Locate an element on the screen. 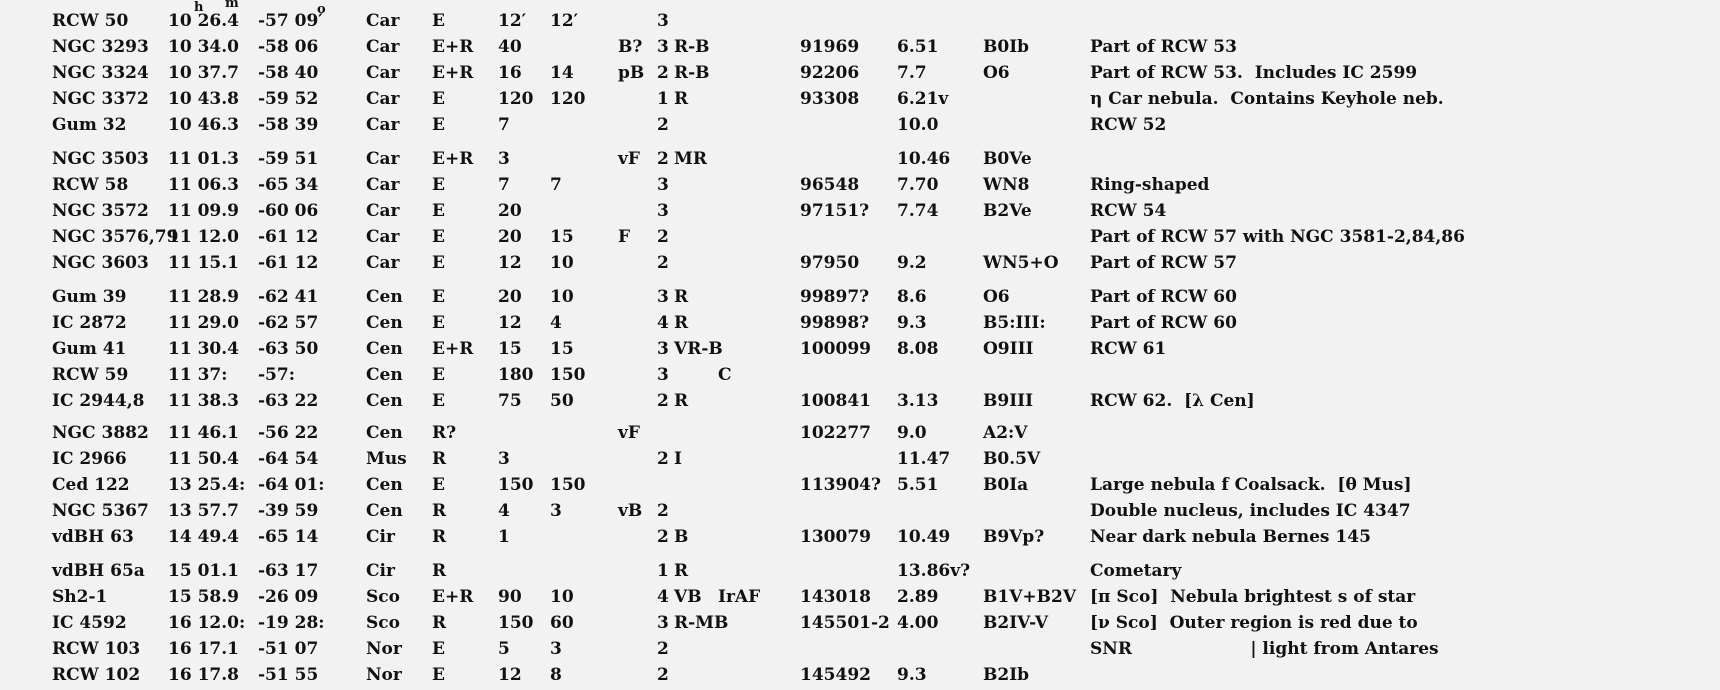 The height and width of the screenshot is (690, 1720). cell-object-name: NGC 3372 is located at coordinates (100, 99).